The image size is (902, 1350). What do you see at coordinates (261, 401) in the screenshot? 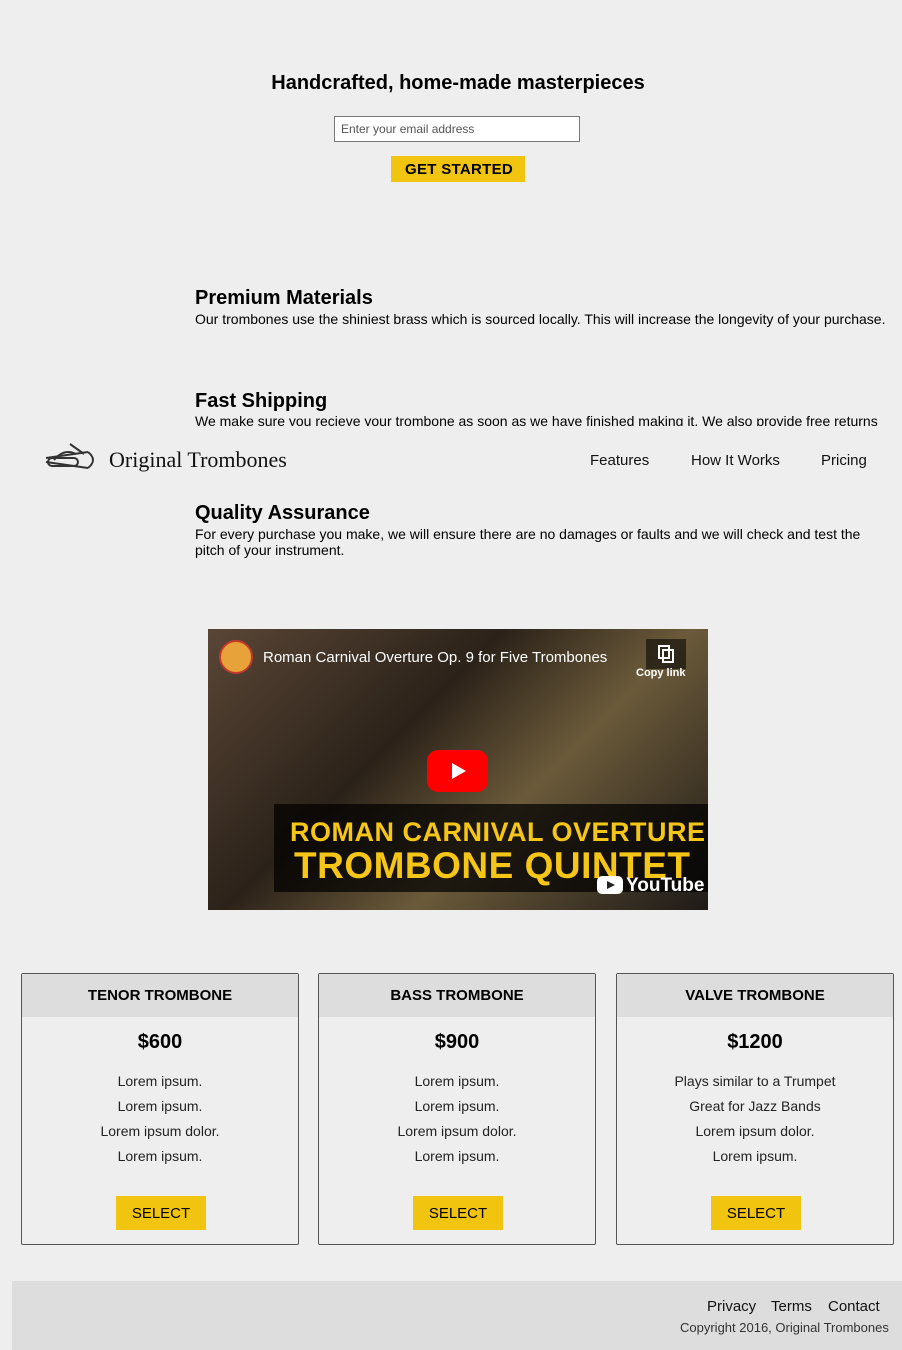
I see `feature-title: Fast Shipping` at bounding box center [261, 401].